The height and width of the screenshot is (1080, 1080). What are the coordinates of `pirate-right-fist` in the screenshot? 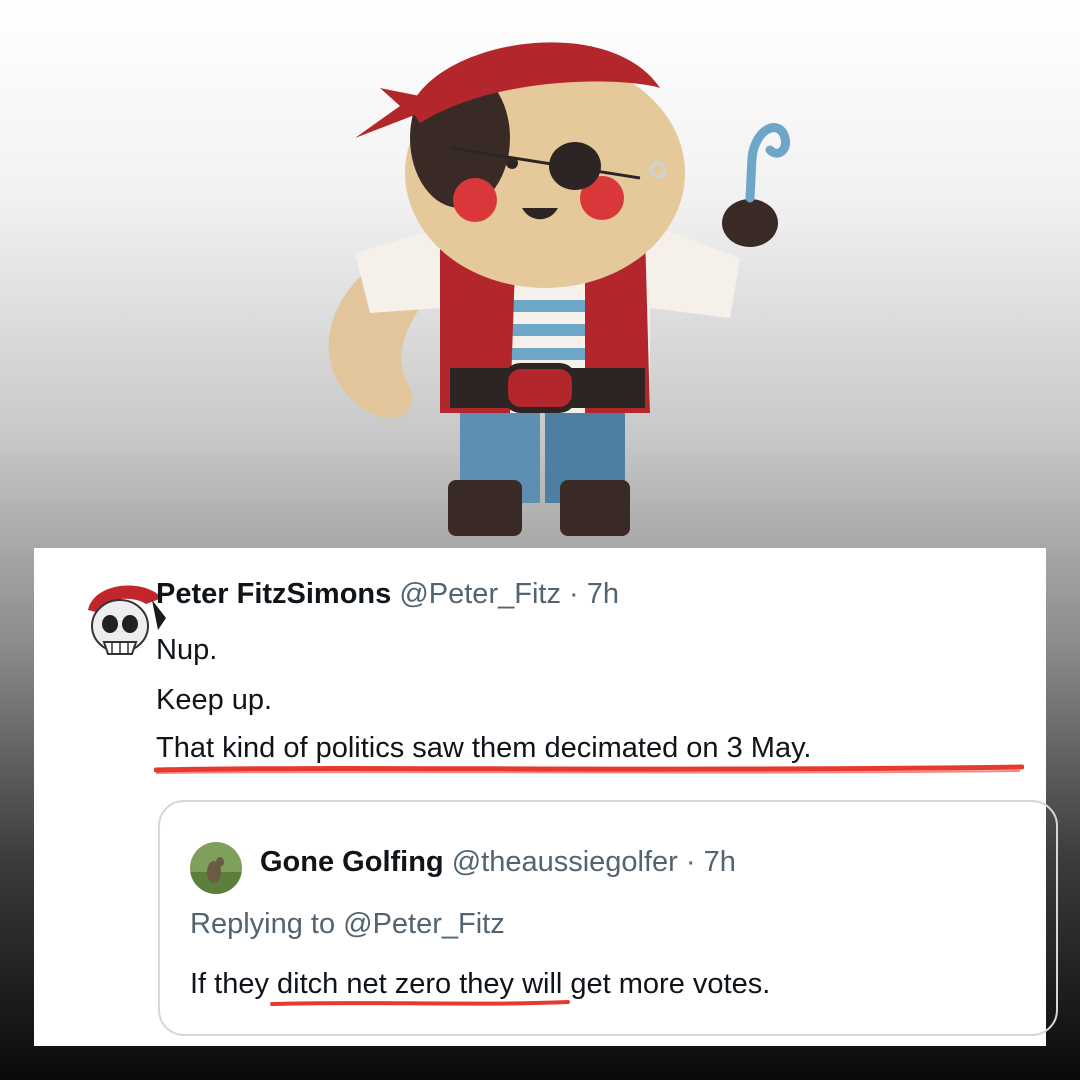 It's located at (750, 223).